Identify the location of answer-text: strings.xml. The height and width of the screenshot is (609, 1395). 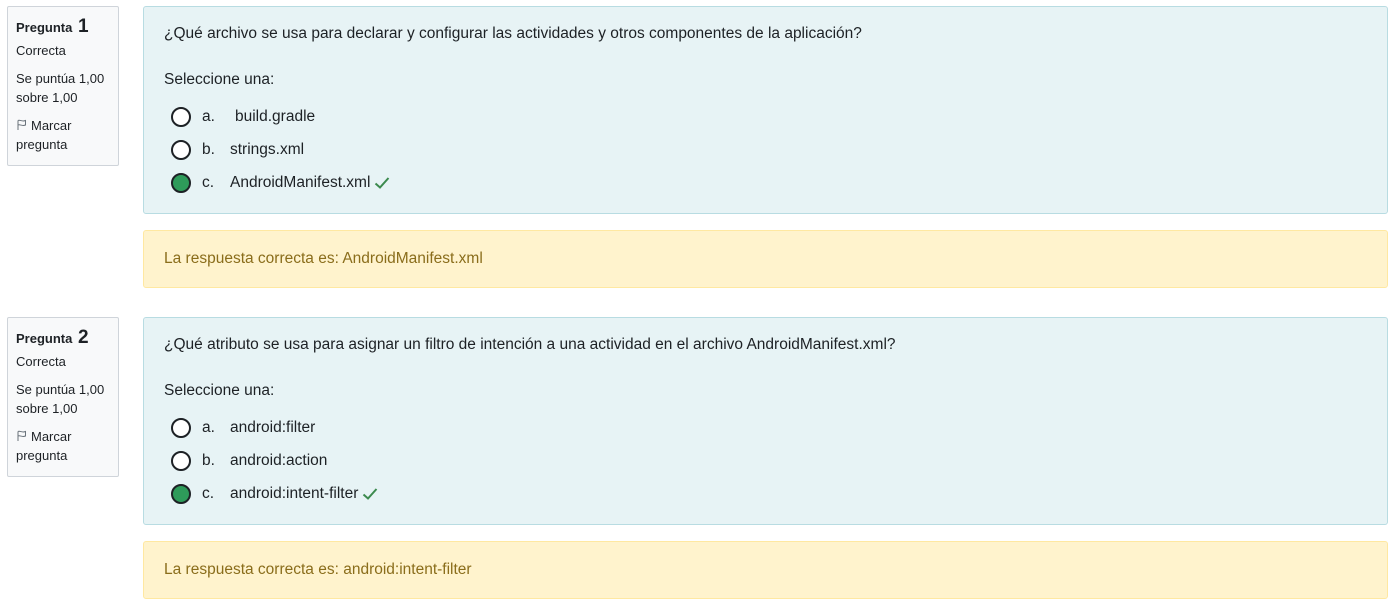
(267, 149).